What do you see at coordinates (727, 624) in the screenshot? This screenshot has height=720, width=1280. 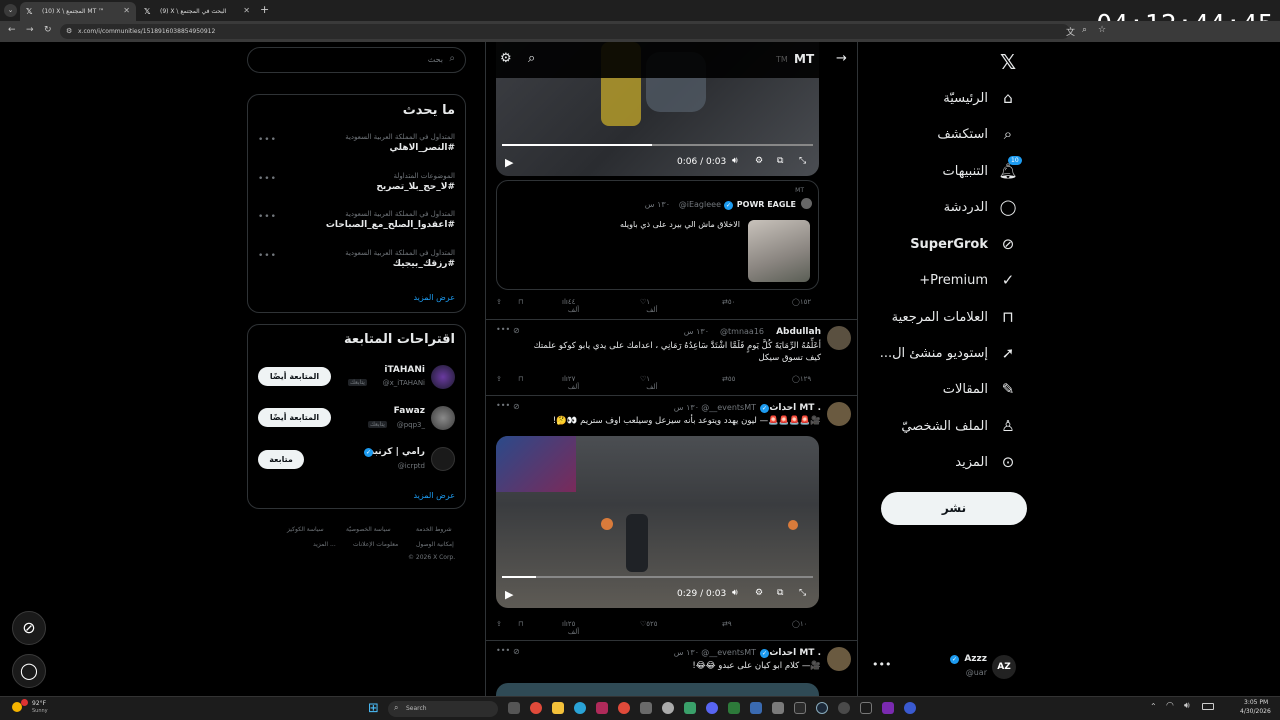 I see `reposts-count: ⇄ ٩` at bounding box center [727, 624].